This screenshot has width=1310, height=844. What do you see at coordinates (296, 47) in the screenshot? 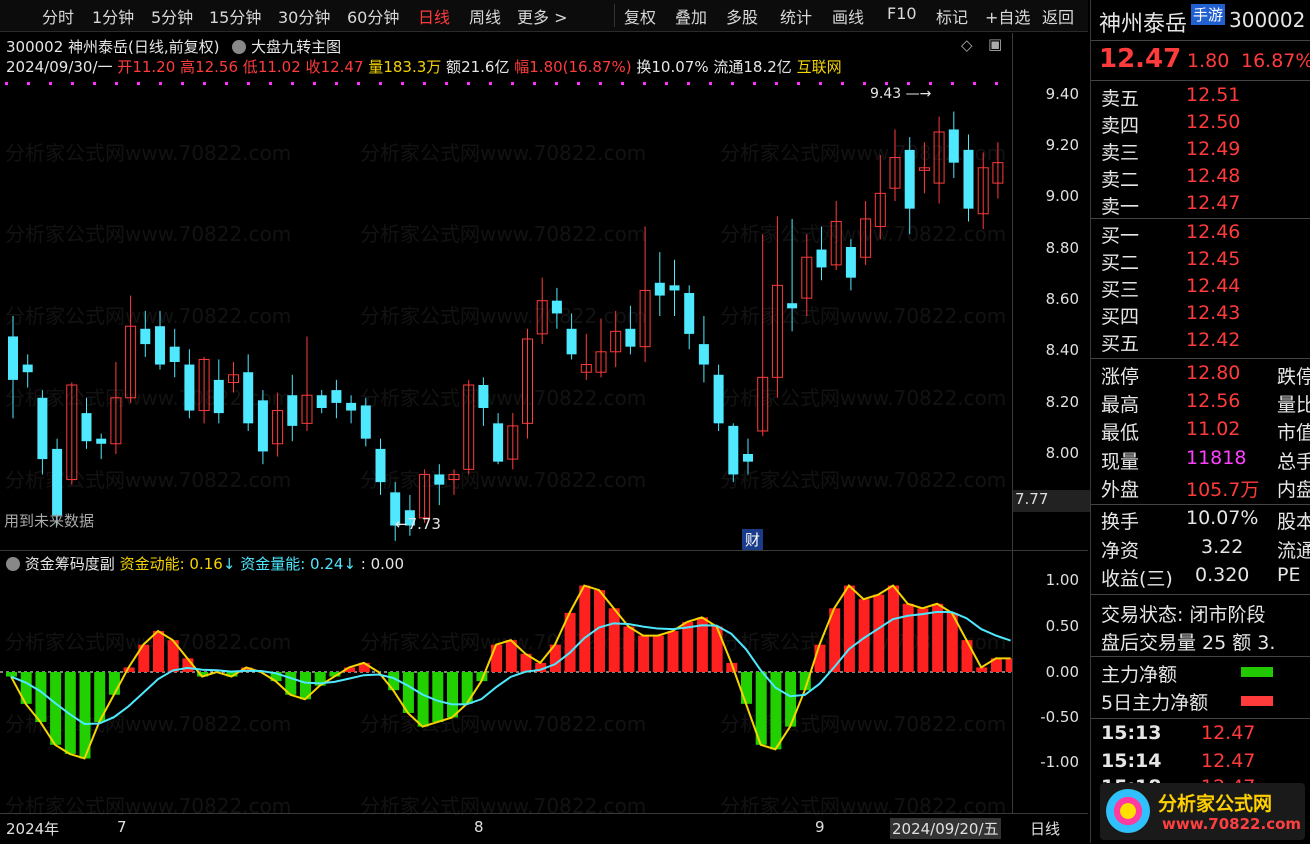
I see `indicator-name: 大盘九转主图` at bounding box center [296, 47].